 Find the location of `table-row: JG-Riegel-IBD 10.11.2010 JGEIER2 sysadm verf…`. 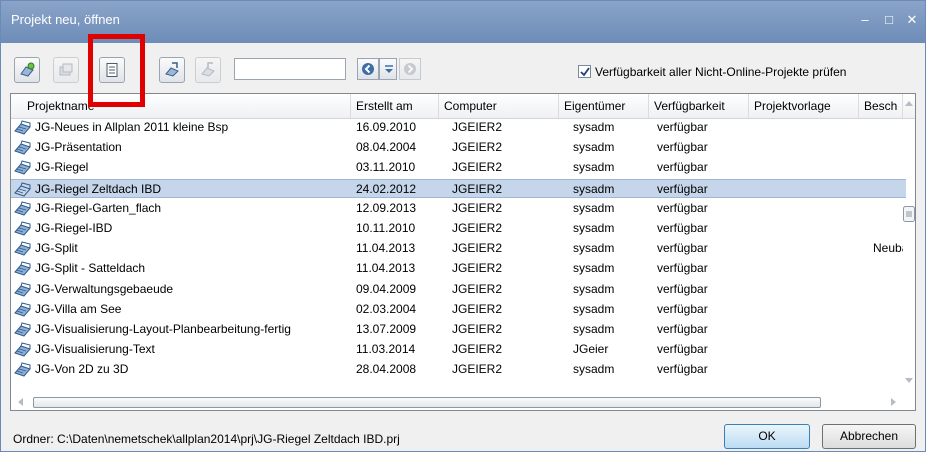

table-row: JG-Riegel-IBD 10.11.2010 JGEIER2 sysadm verf… is located at coordinates (458, 228).